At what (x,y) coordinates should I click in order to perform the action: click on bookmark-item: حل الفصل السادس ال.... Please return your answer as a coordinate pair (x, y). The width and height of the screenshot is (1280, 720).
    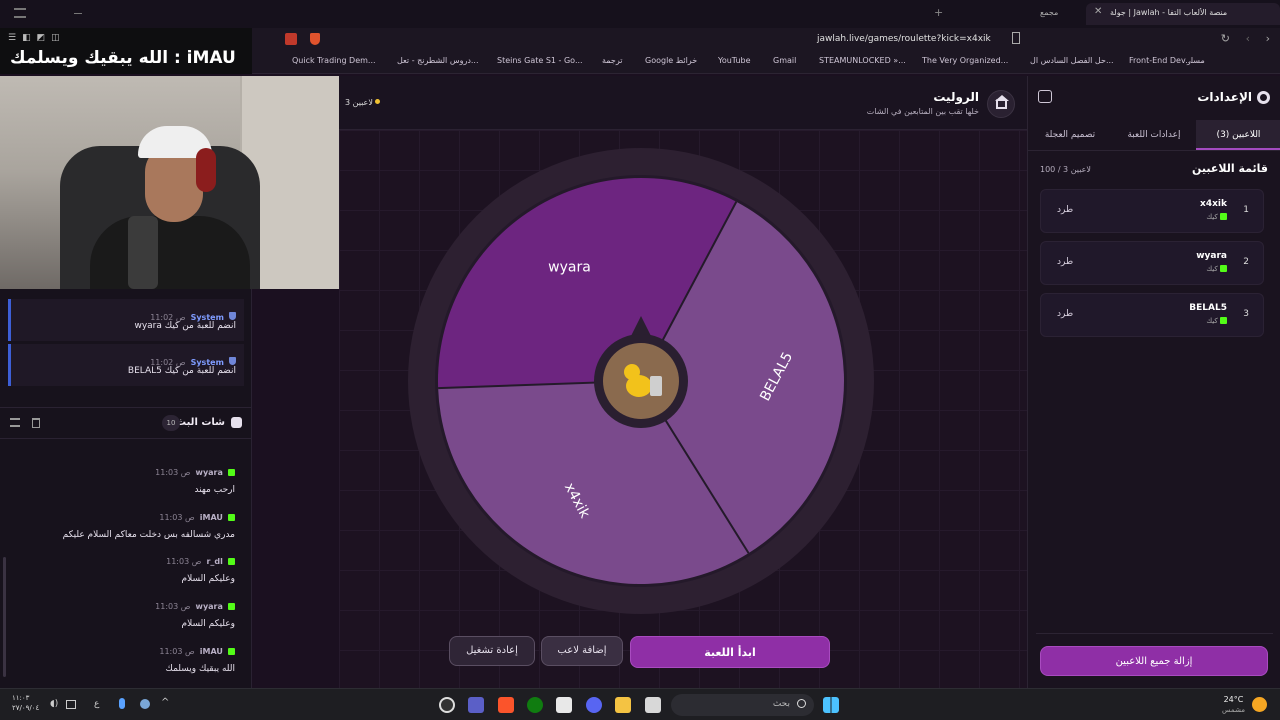
    Looking at the image, I should click on (1072, 60).